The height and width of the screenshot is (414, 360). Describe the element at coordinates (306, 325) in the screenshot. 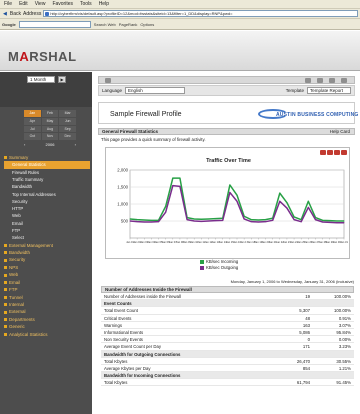

I see `row-value: 163` at that location.